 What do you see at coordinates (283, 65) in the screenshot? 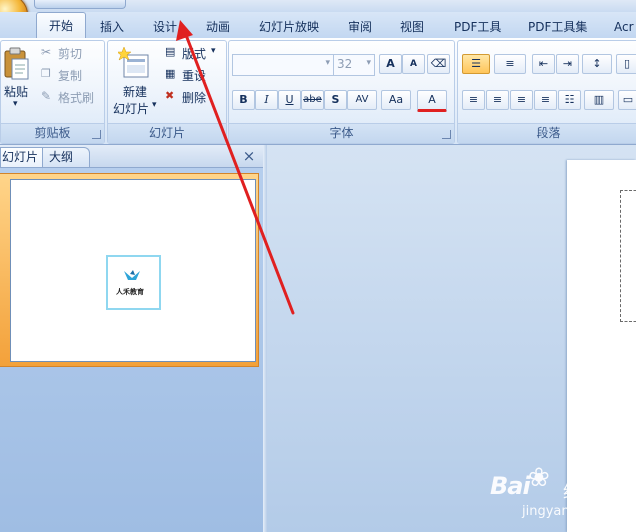
I see `font-name-combobox: ▾` at bounding box center [283, 65].